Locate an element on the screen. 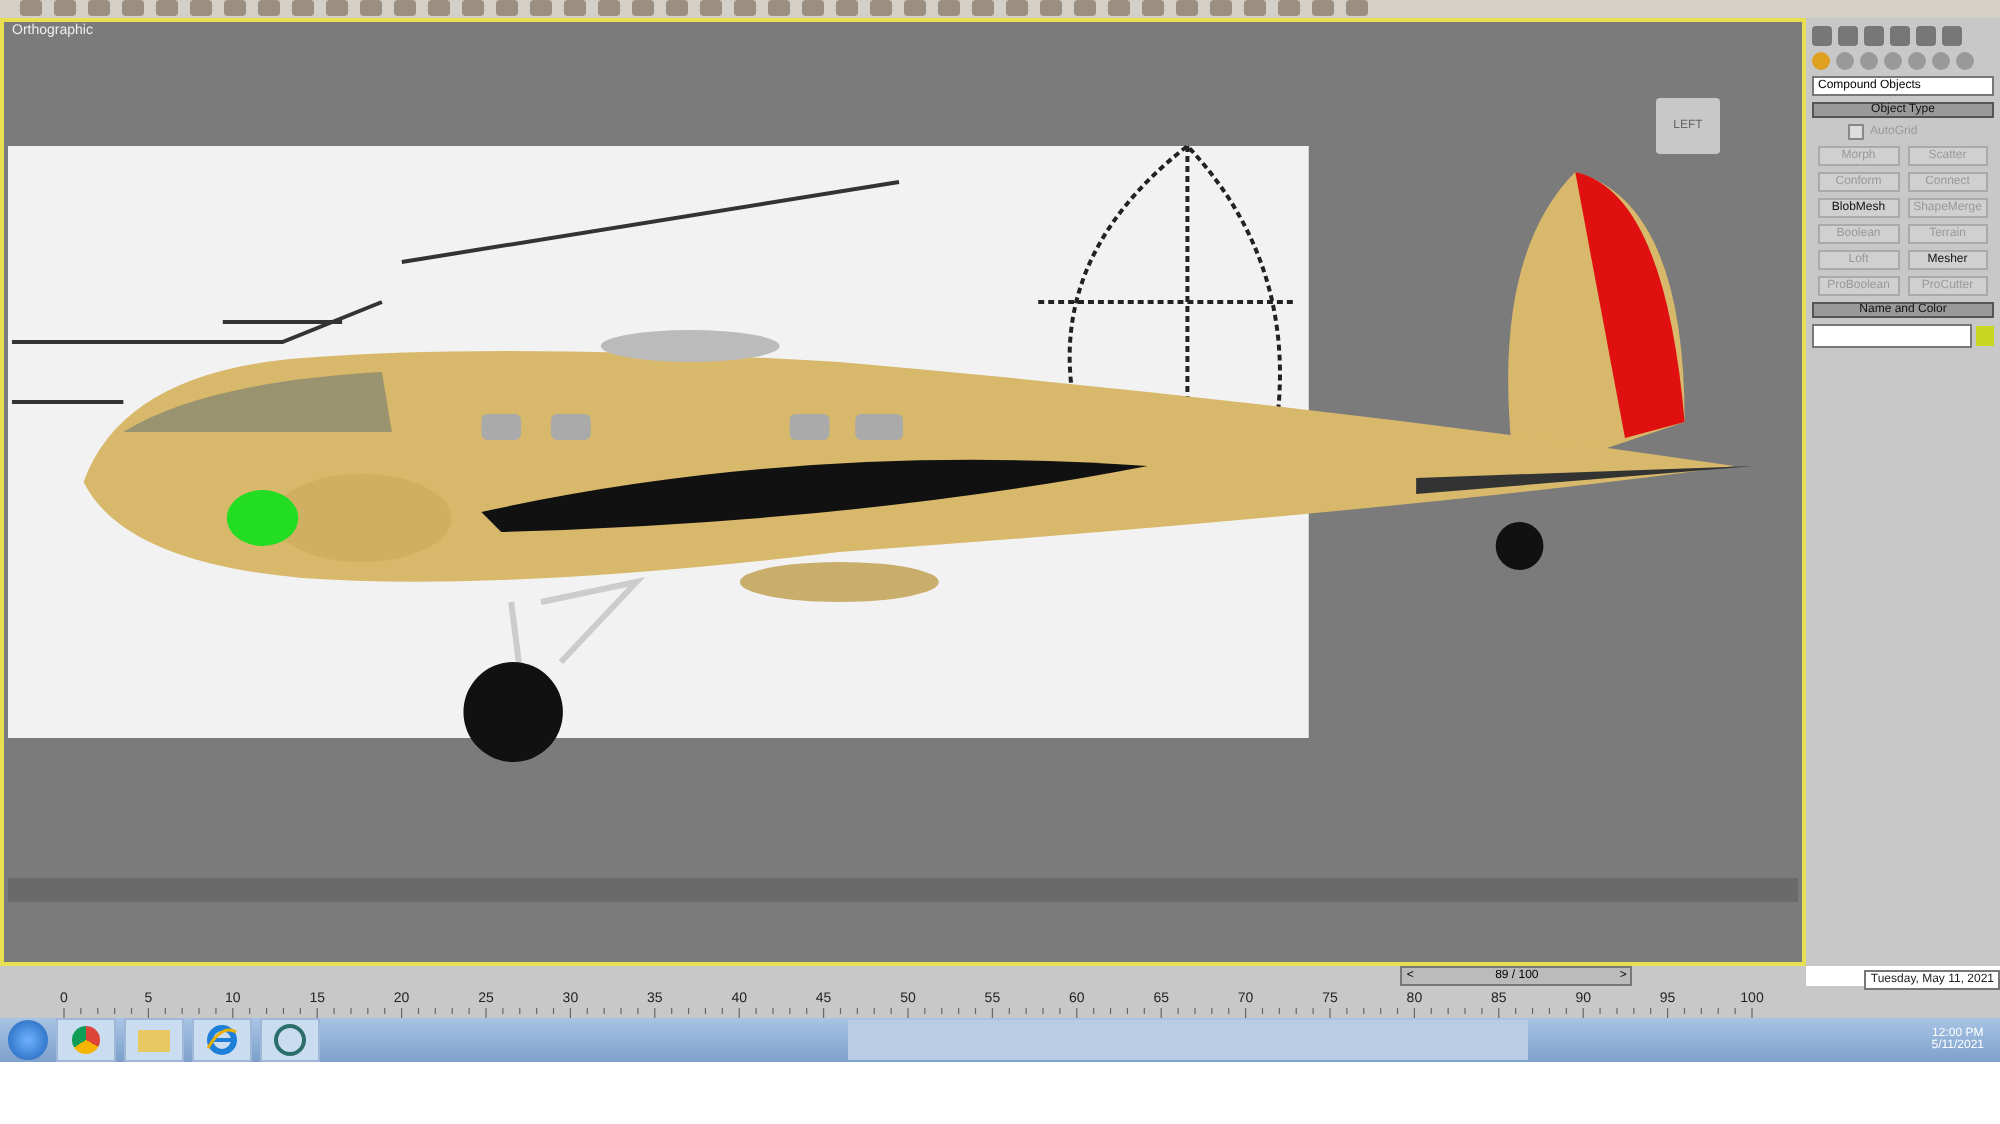 This screenshot has width=2000, height=1124. folder-icon is located at coordinates (154, 1040).